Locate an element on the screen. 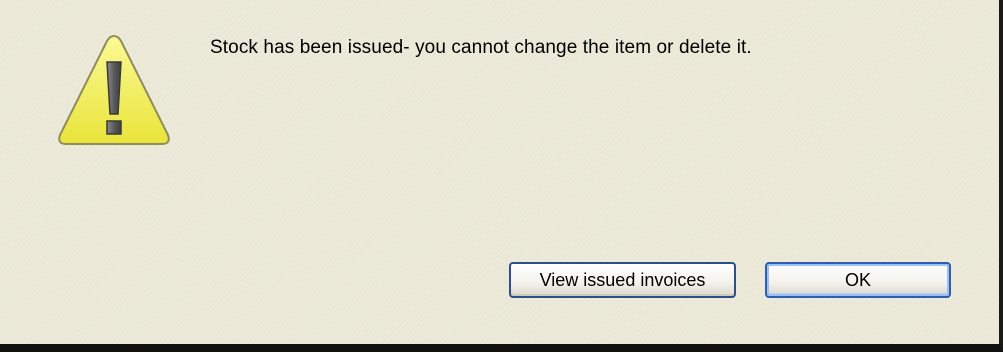 Image resolution: width=1003 pixels, height=352 pixels. warning-icon is located at coordinates (114, 90).